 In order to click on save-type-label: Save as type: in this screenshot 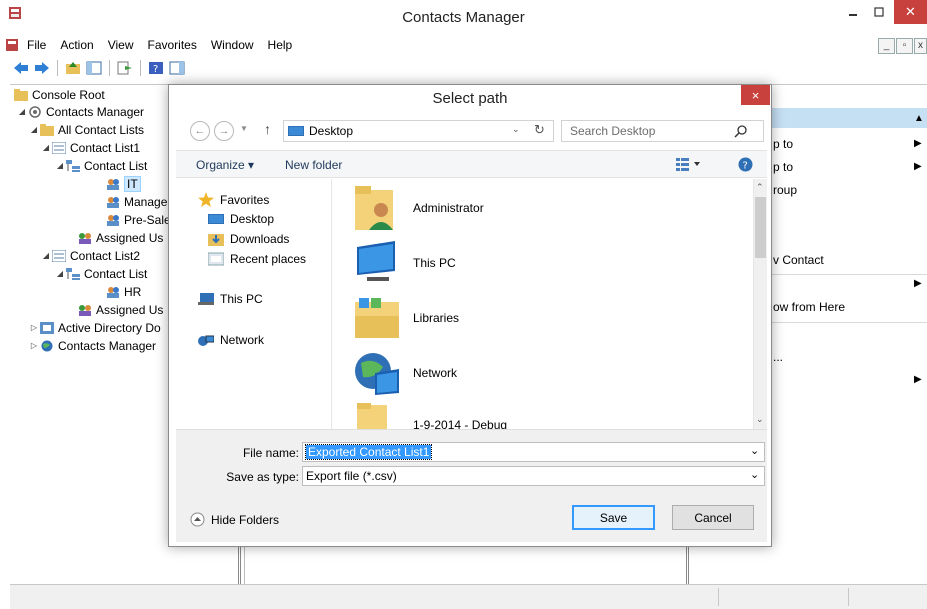, I will do `click(262, 477)`.